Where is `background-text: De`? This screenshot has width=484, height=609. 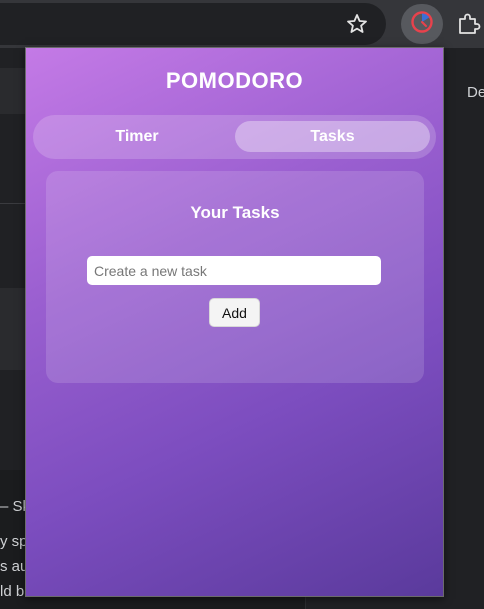 background-text: De is located at coordinates (475, 92).